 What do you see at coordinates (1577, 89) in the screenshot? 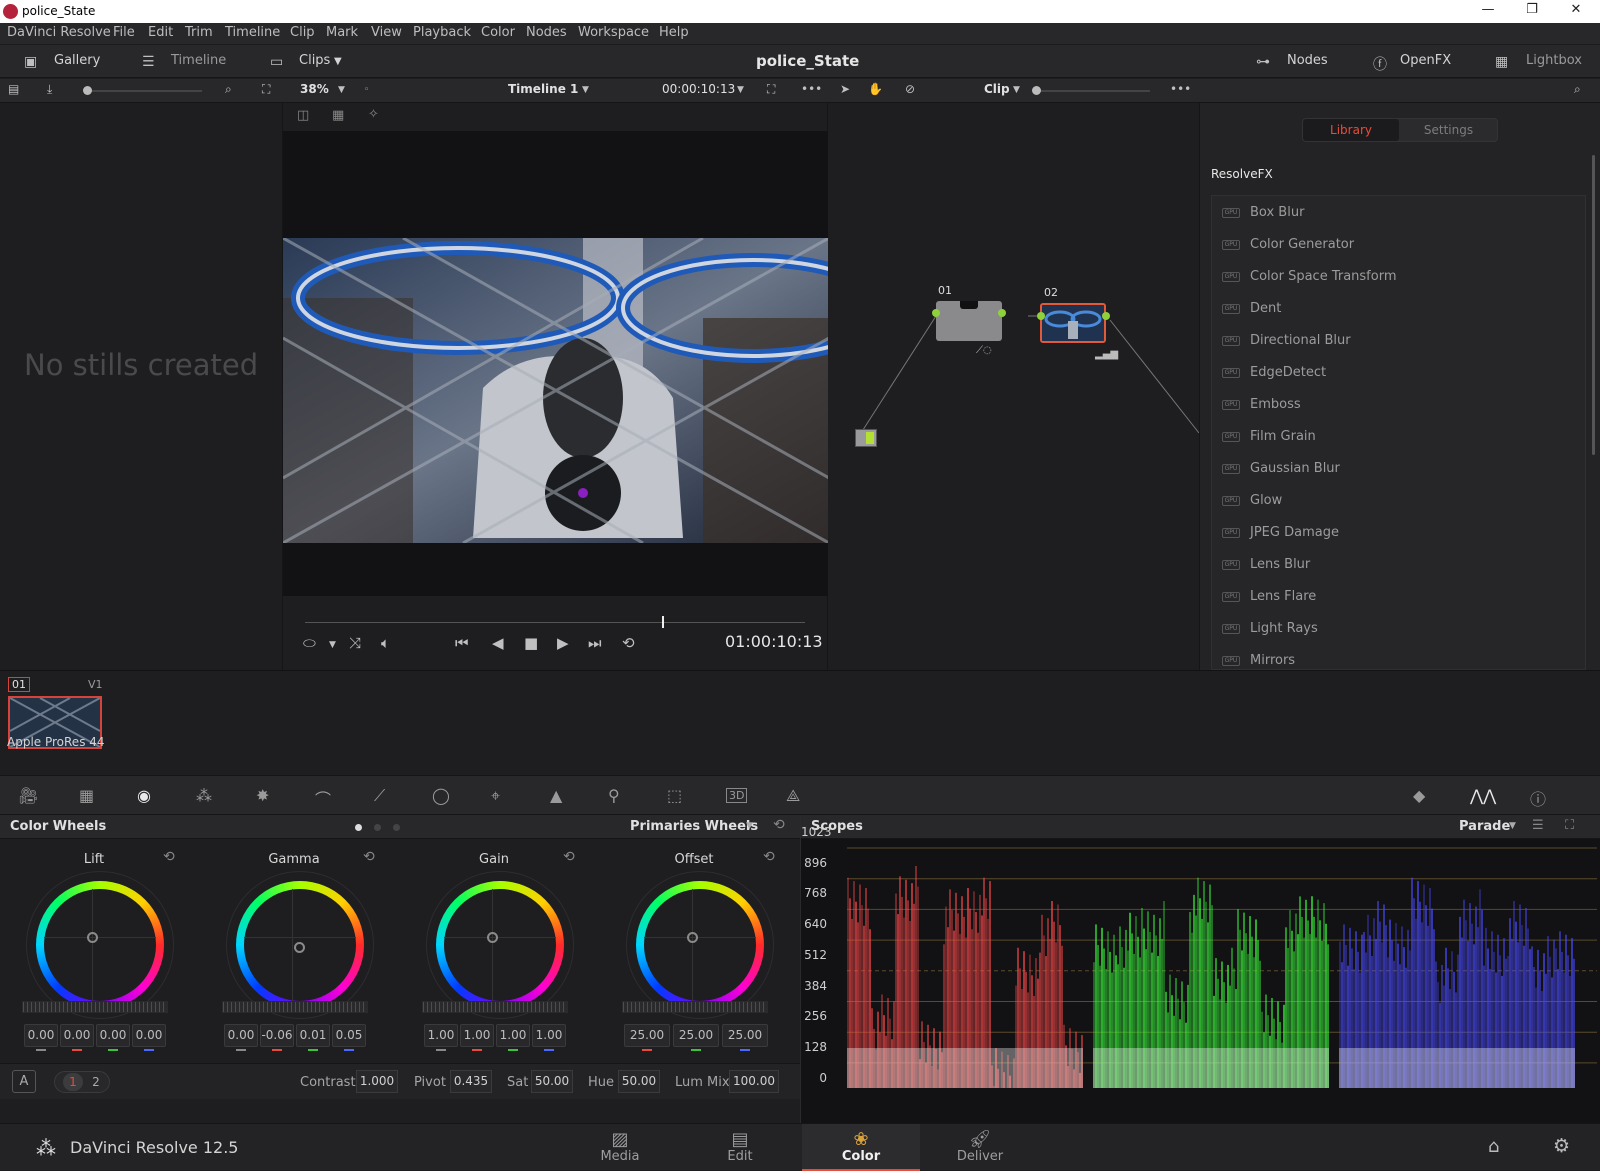
I see `library-search-icon: ⌕` at bounding box center [1577, 89].